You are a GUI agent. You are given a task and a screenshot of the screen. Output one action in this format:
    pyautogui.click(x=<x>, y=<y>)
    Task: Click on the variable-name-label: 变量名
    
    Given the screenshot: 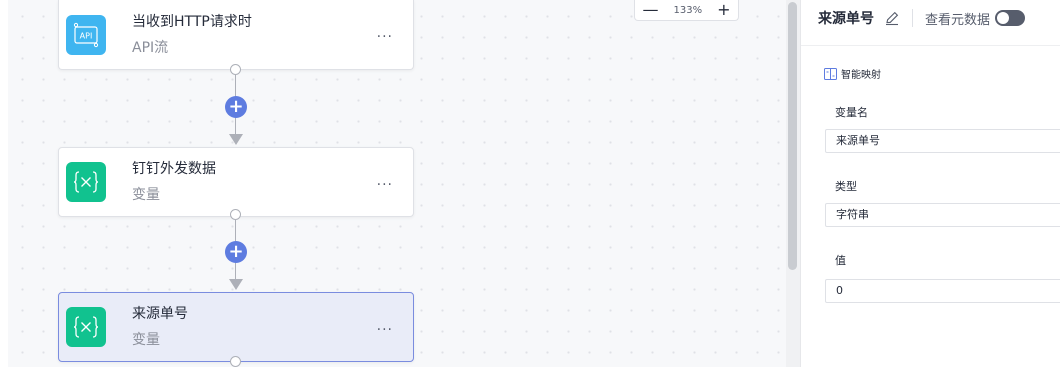 What is the action you would take?
    pyautogui.click(x=851, y=112)
    